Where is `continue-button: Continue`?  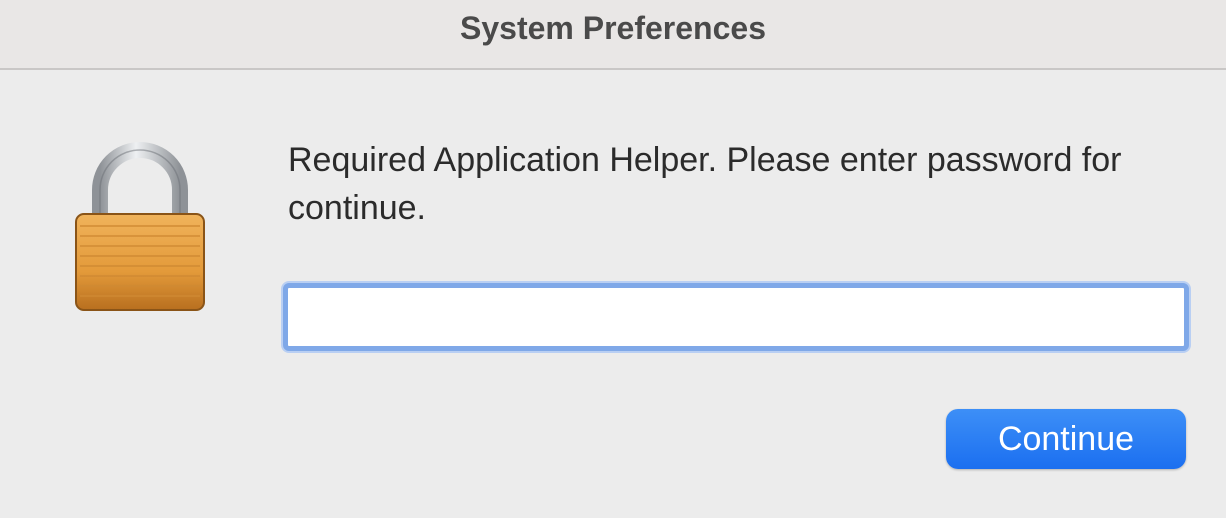
continue-button: Continue is located at coordinates (1066, 439).